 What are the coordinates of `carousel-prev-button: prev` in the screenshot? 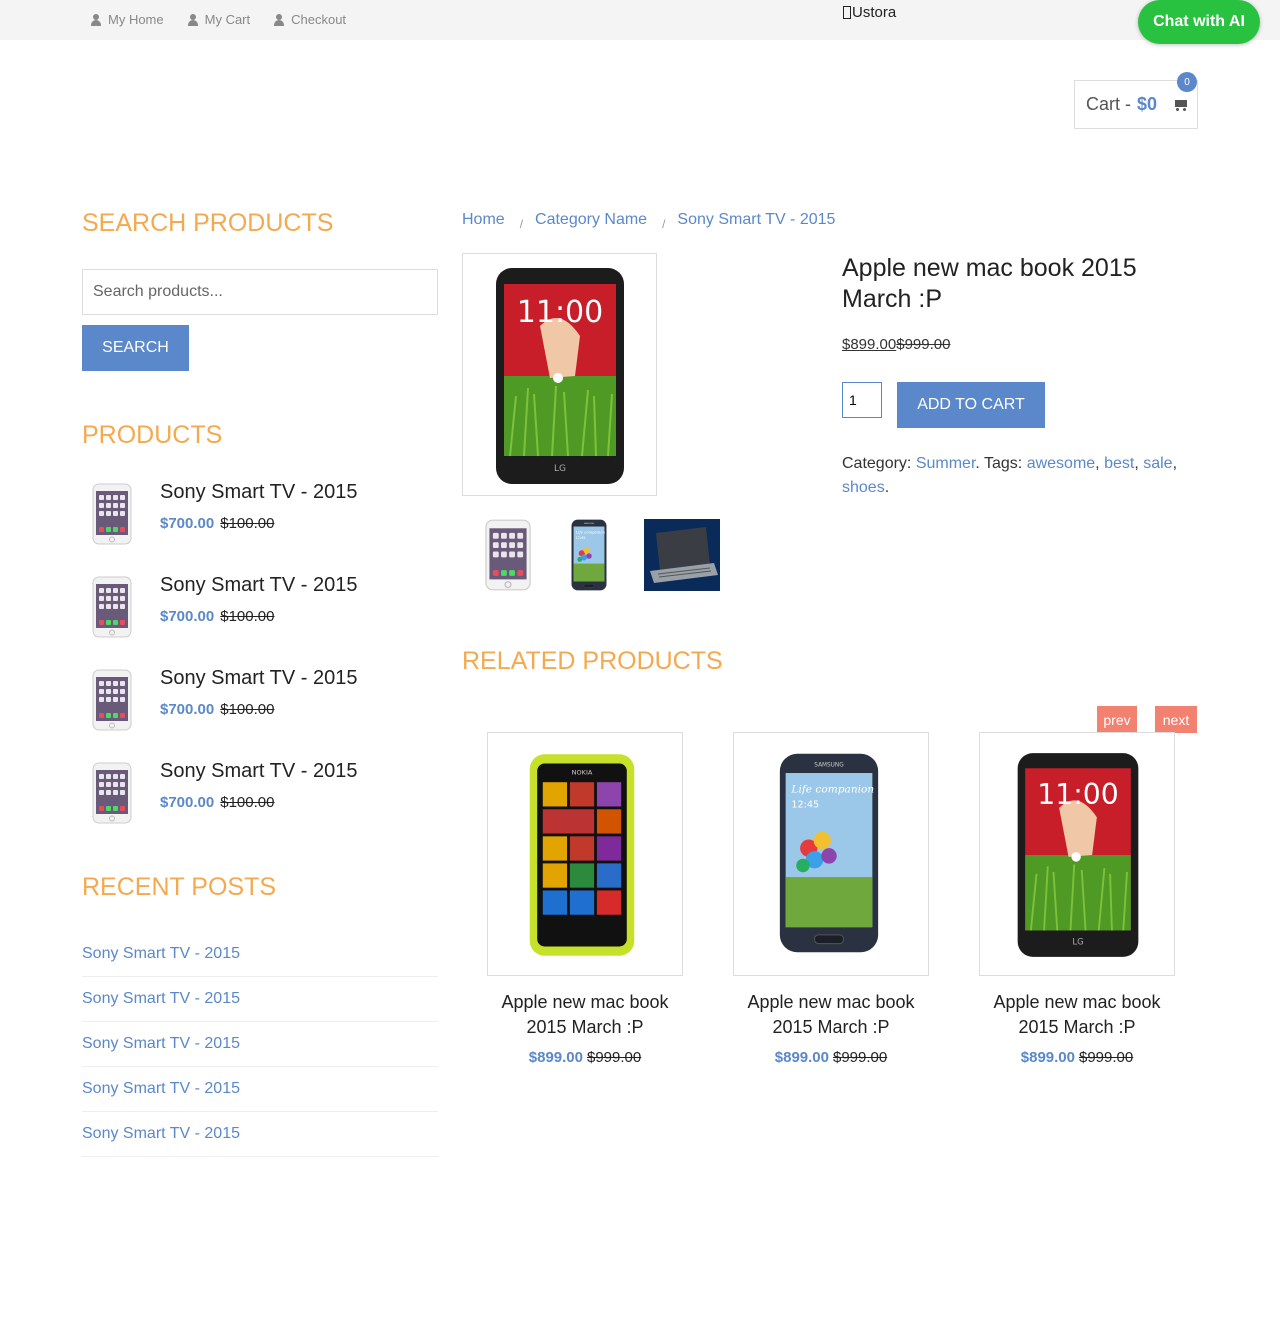 It's located at (1117, 719).